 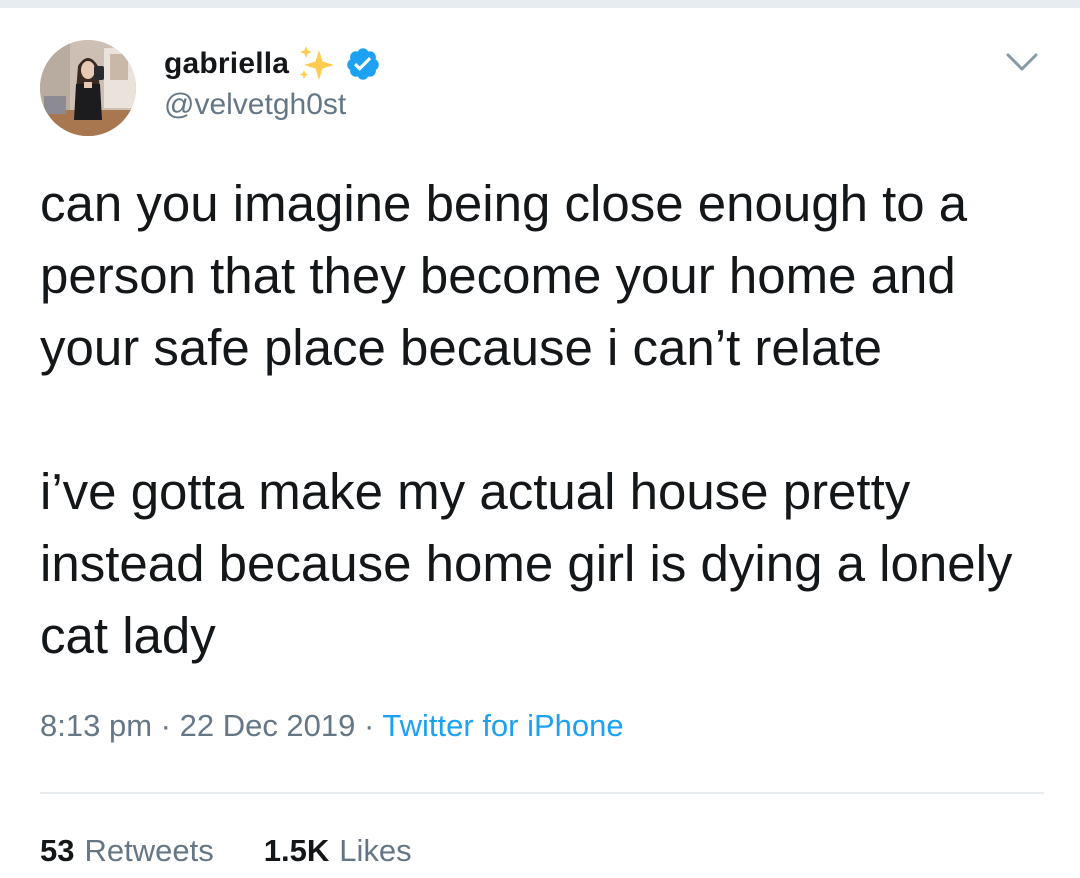 What do you see at coordinates (149, 850) in the screenshot?
I see `retweets-label: Retweets` at bounding box center [149, 850].